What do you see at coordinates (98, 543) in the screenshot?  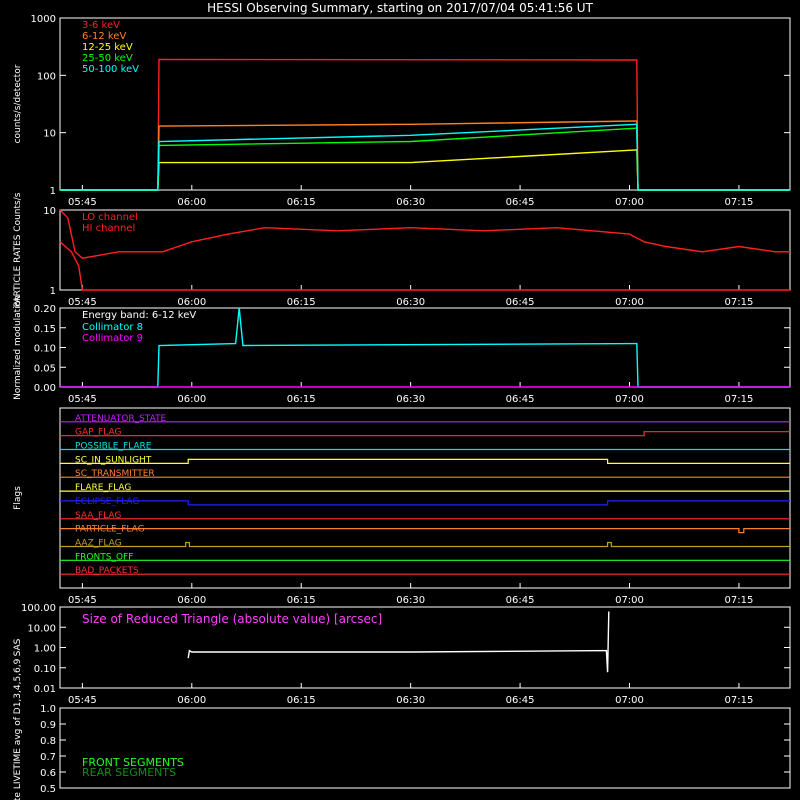 I see `flag-label-aaz-flag: AAZ_FLAG` at bounding box center [98, 543].